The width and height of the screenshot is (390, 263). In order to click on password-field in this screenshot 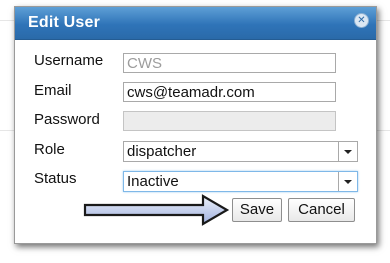, I will do `click(229, 121)`.